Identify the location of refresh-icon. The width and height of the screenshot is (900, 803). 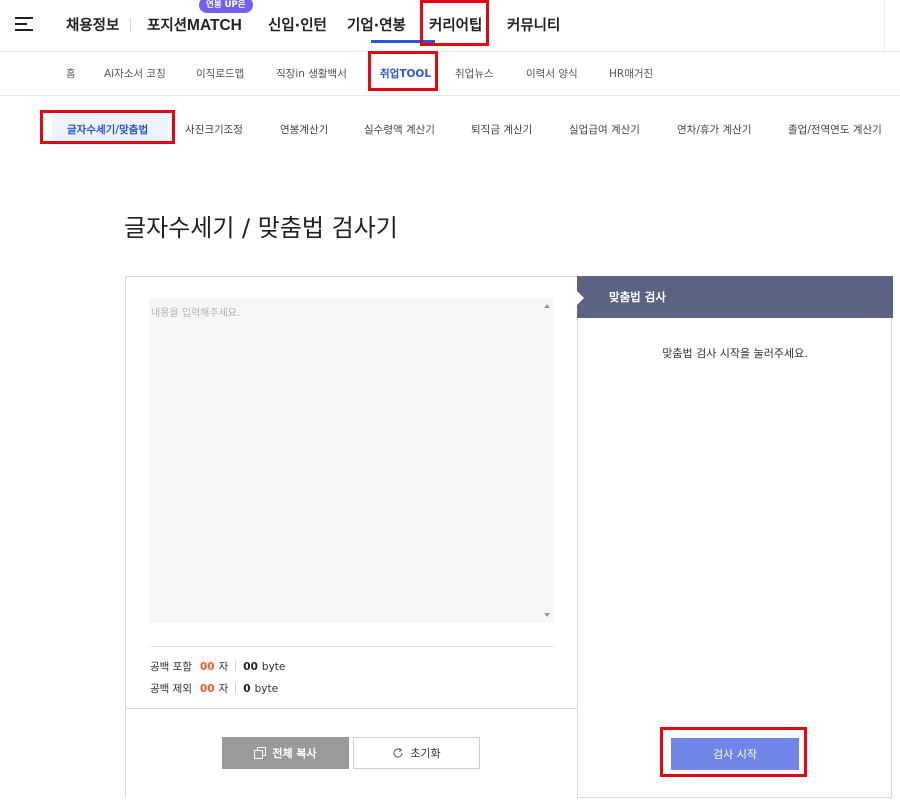
(398, 752).